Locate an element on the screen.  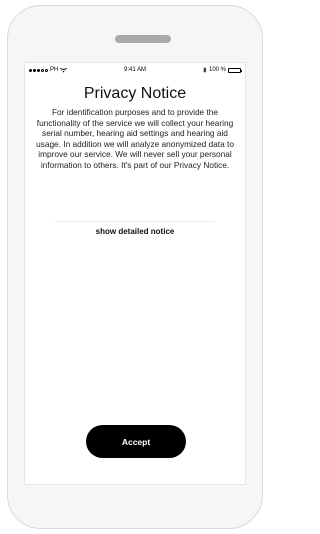
battery-percent: 100 % is located at coordinates (217, 70).